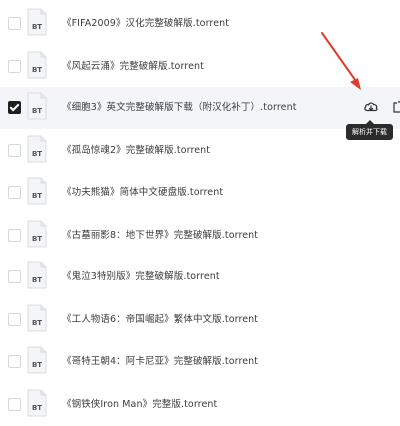 The height and width of the screenshot is (426, 400). What do you see at coordinates (179, 106) in the screenshot?
I see `file-name: 《细胞3》英文完整破解版下载（附汉化补丁）.torrent` at bounding box center [179, 106].